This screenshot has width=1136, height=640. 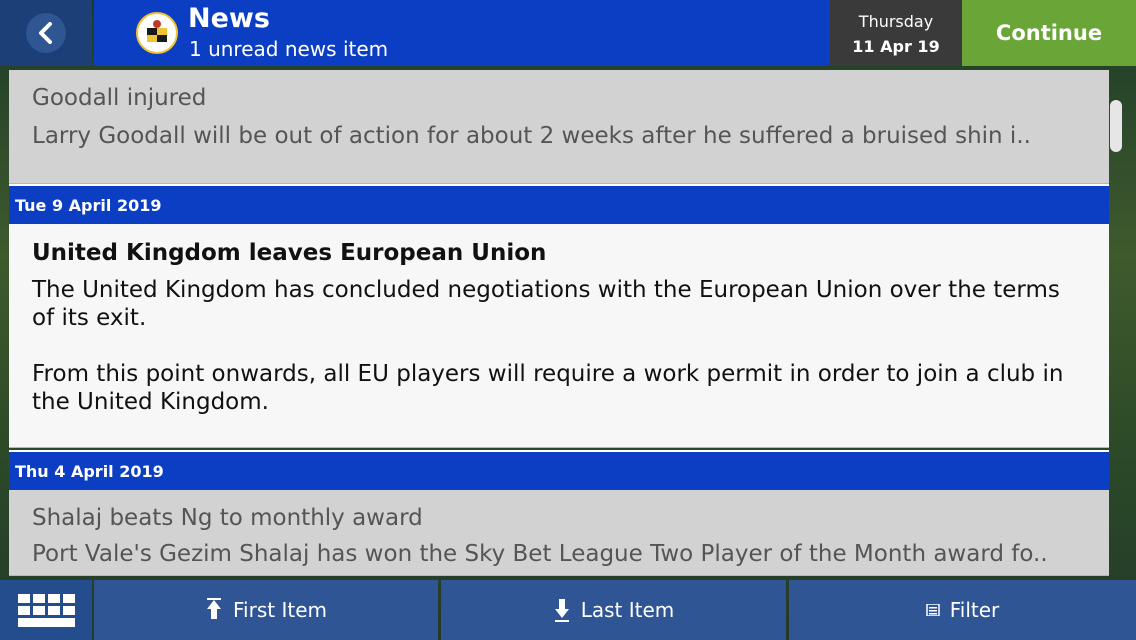 What do you see at coordinates (289, 253) in the screenshot?
I see `news-item-title: United Kingdom leaves European Union` at bounding box center [289, 253].